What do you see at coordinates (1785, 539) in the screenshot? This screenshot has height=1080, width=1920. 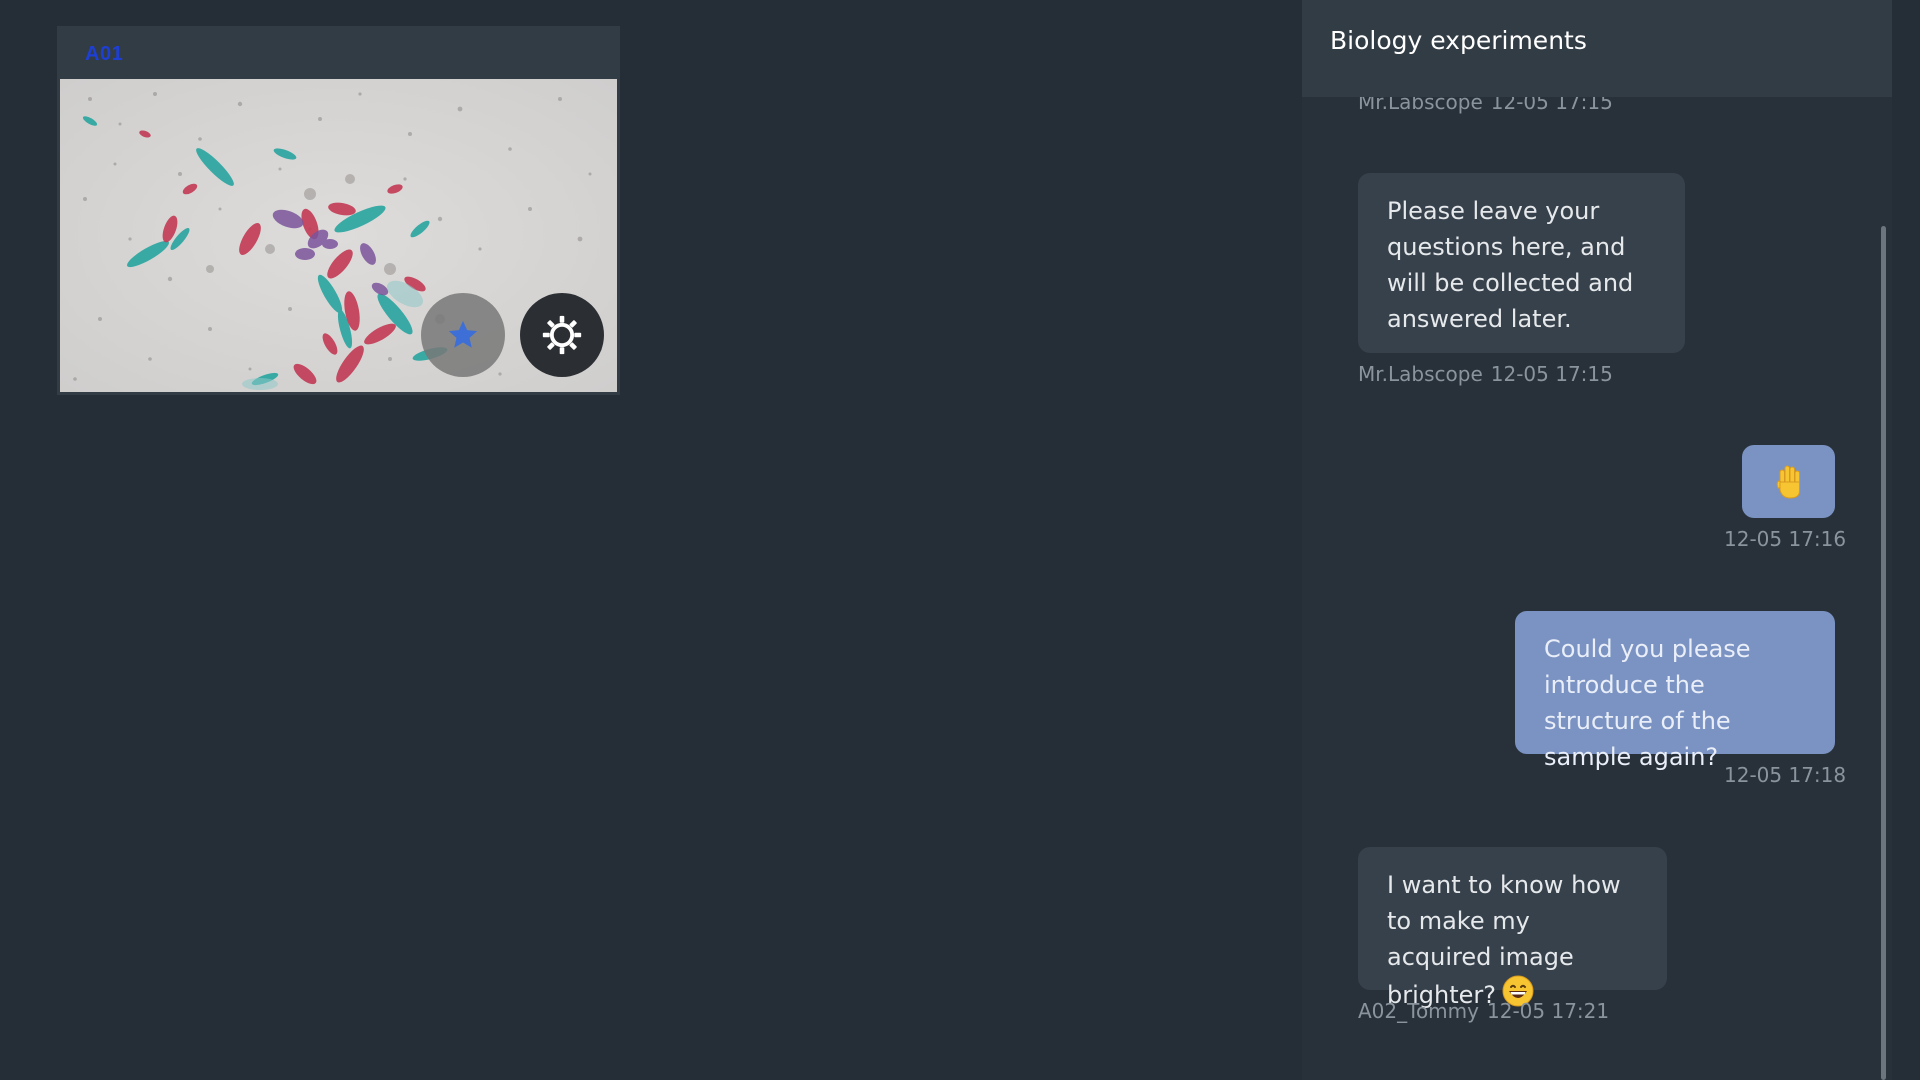 I see `message-time: 12-05 17:16` at bounding box center [1785, 539].